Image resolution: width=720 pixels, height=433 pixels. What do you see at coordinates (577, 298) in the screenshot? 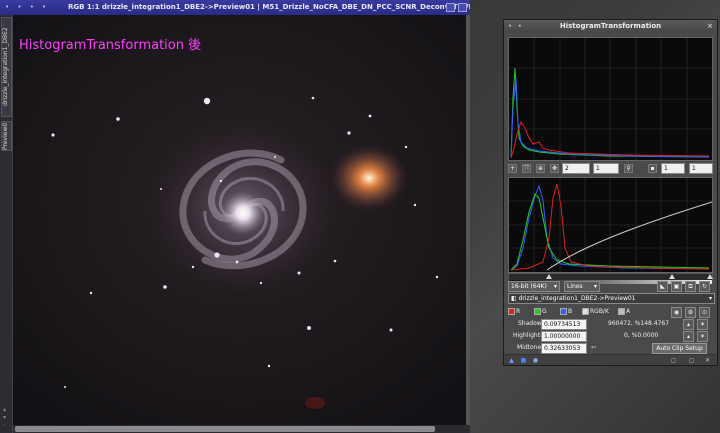
I see `view-select-value: drizzle_integration1_DBE2->Preview01` at bounding box center [577, 298].